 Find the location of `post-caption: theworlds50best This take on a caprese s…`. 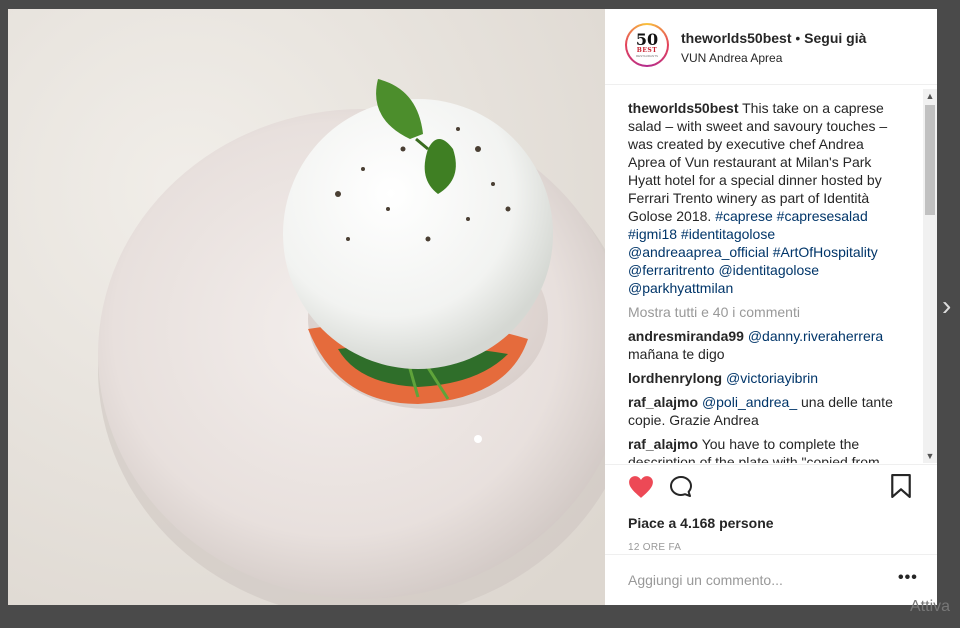

post-caption: theworlds50best This take on a caprese s… is located at coordinates (763, 198).